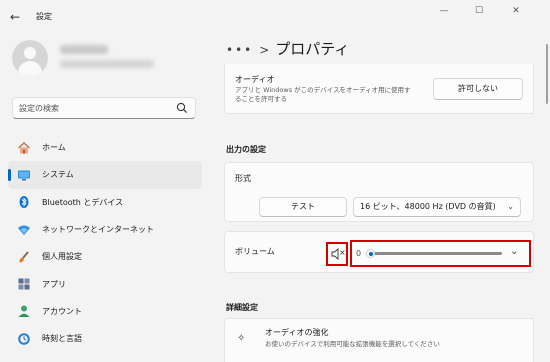  Describe the element at coordinates (182, 108) in the screenshot. I see `search-icon` at that location.